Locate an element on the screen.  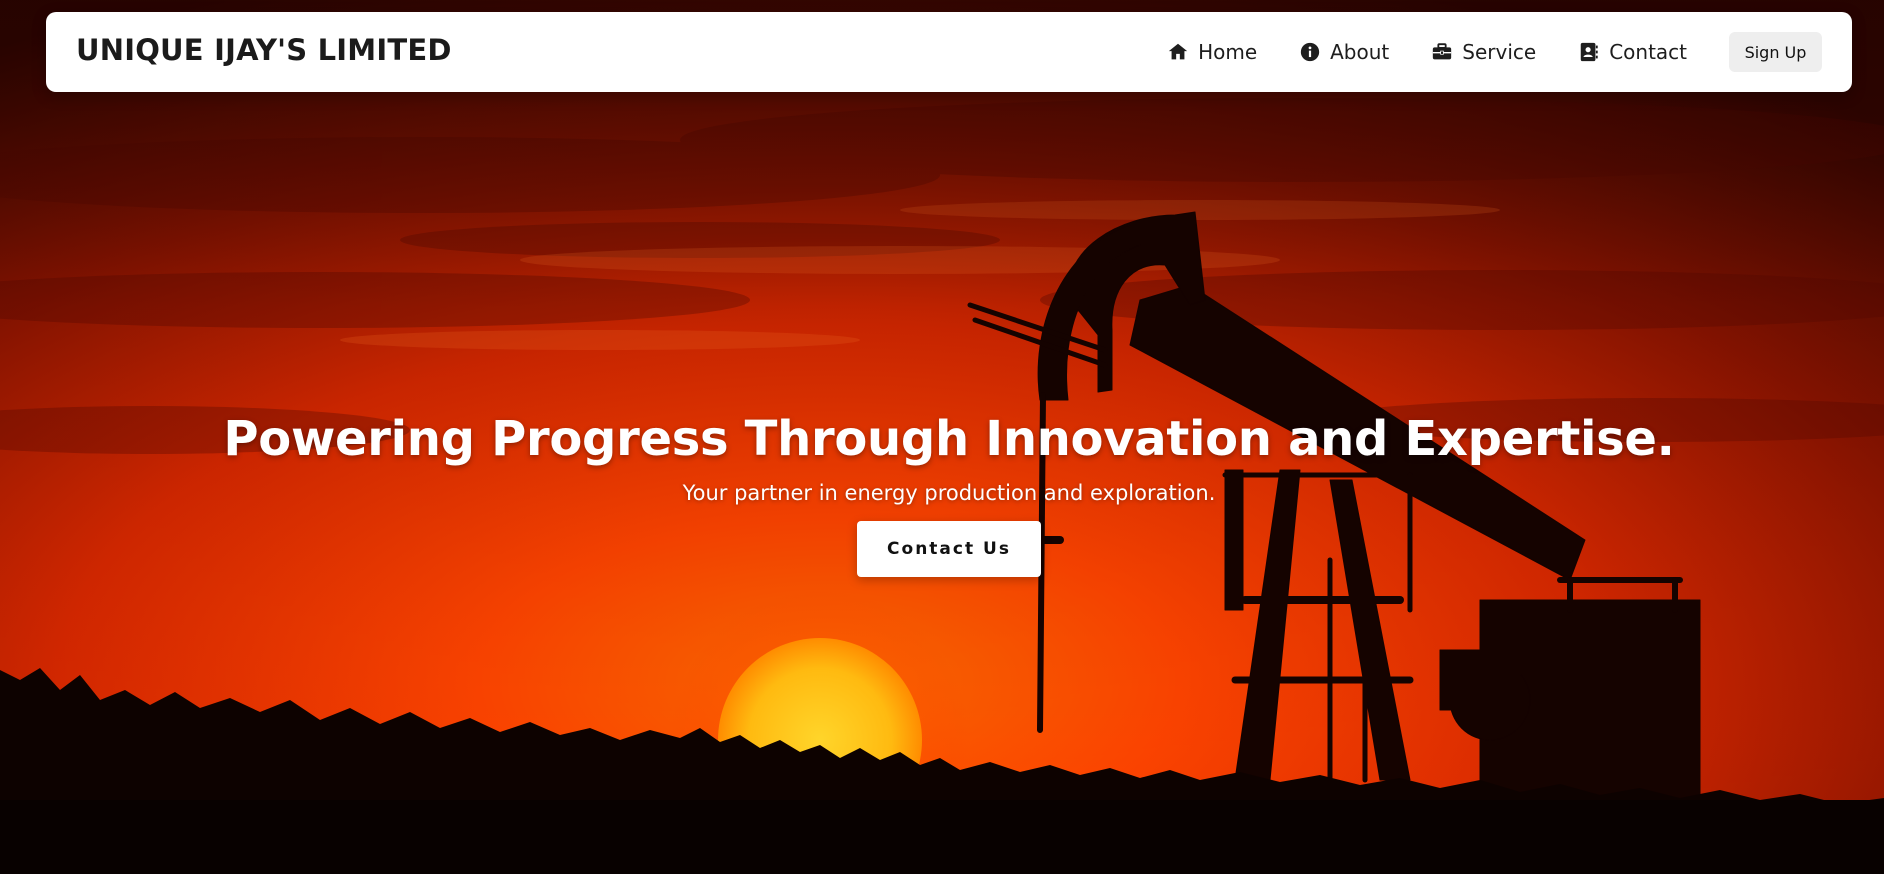
home-icon is located at coordinates (1178, 52).